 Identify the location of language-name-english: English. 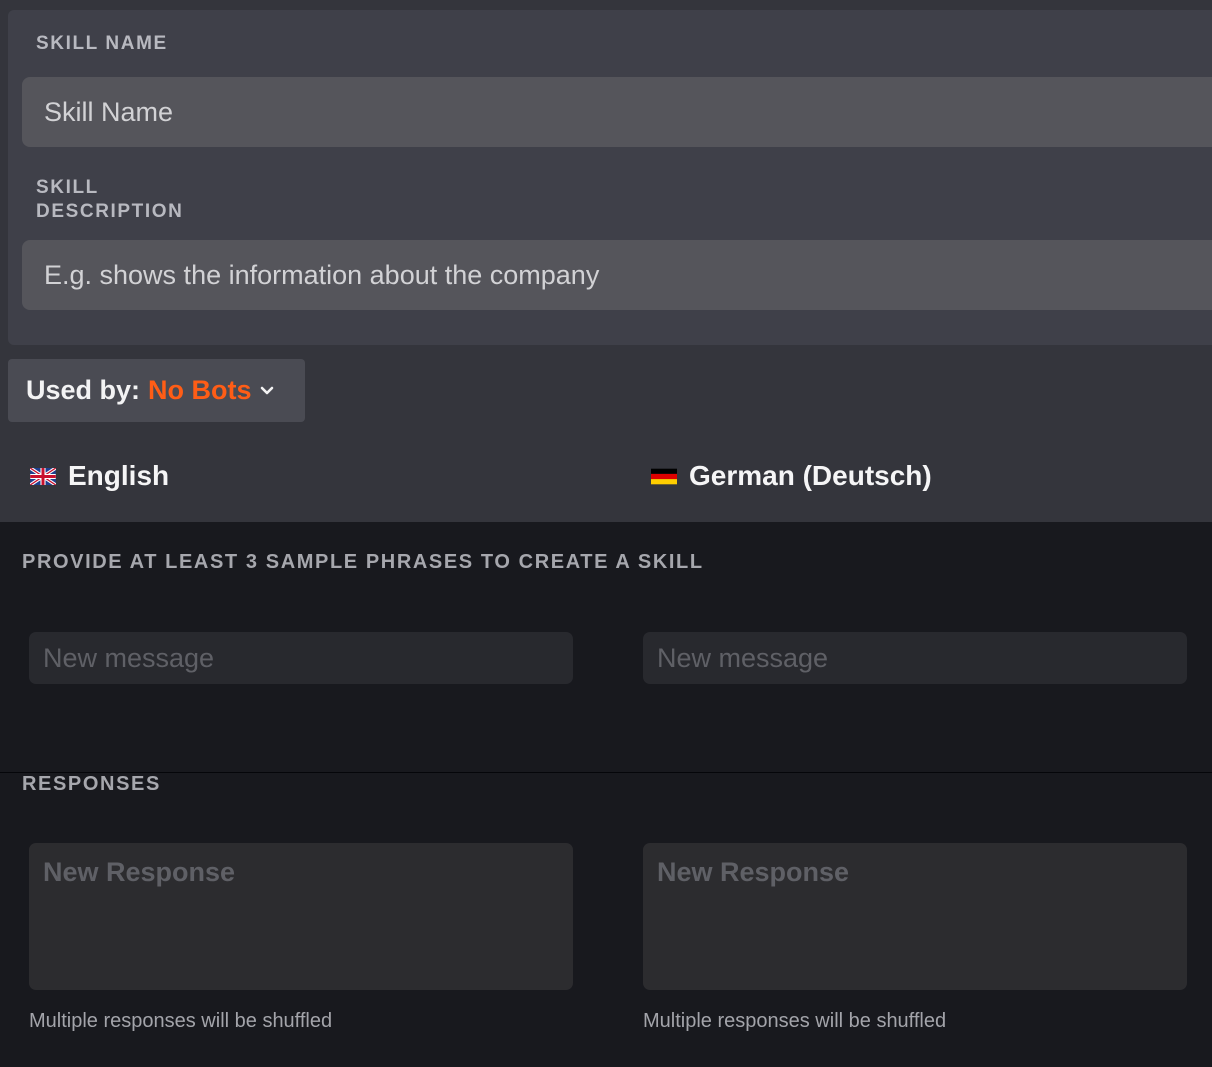
(119, 475).